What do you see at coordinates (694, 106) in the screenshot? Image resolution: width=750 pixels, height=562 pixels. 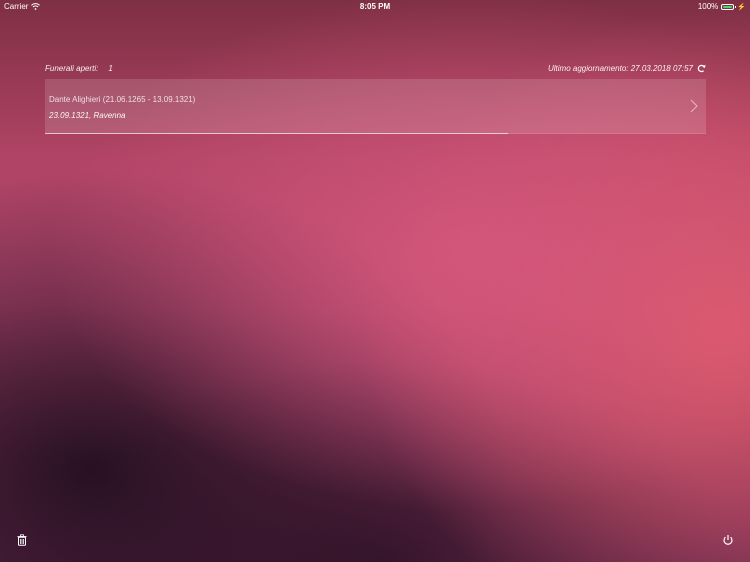 I see `chevron-right-icon` at bounding box center [694, 106].